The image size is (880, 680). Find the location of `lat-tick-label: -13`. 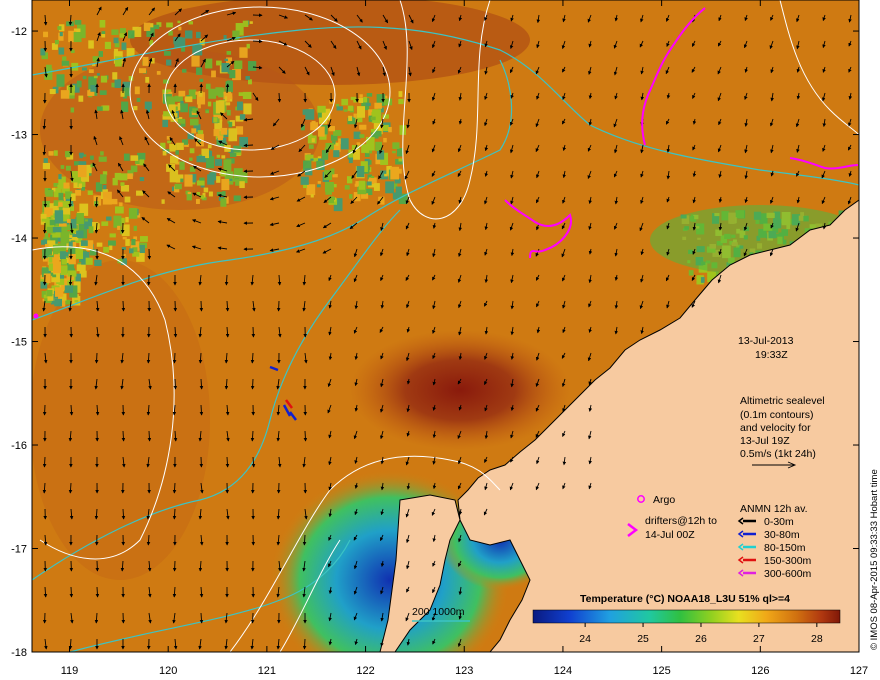

lat-tick-label: -13 is located at coordinates (19, 136).